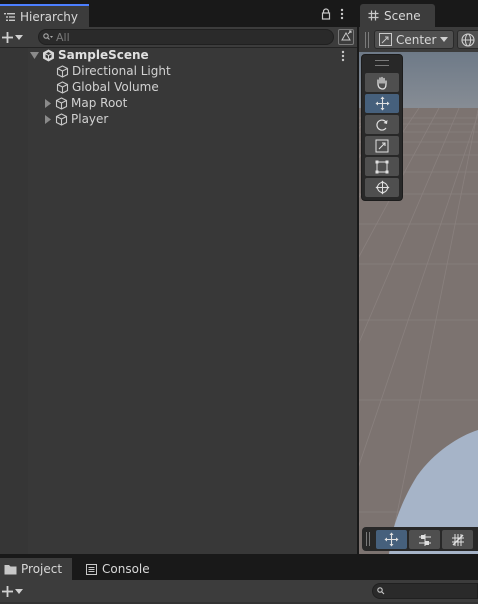 Image resolution: width=478 pixels, height=604 pixels. What do you see at coordinates (373, 15) in the screenshot?
I see `grid-hash-icon` at bounding box center [373, 15].